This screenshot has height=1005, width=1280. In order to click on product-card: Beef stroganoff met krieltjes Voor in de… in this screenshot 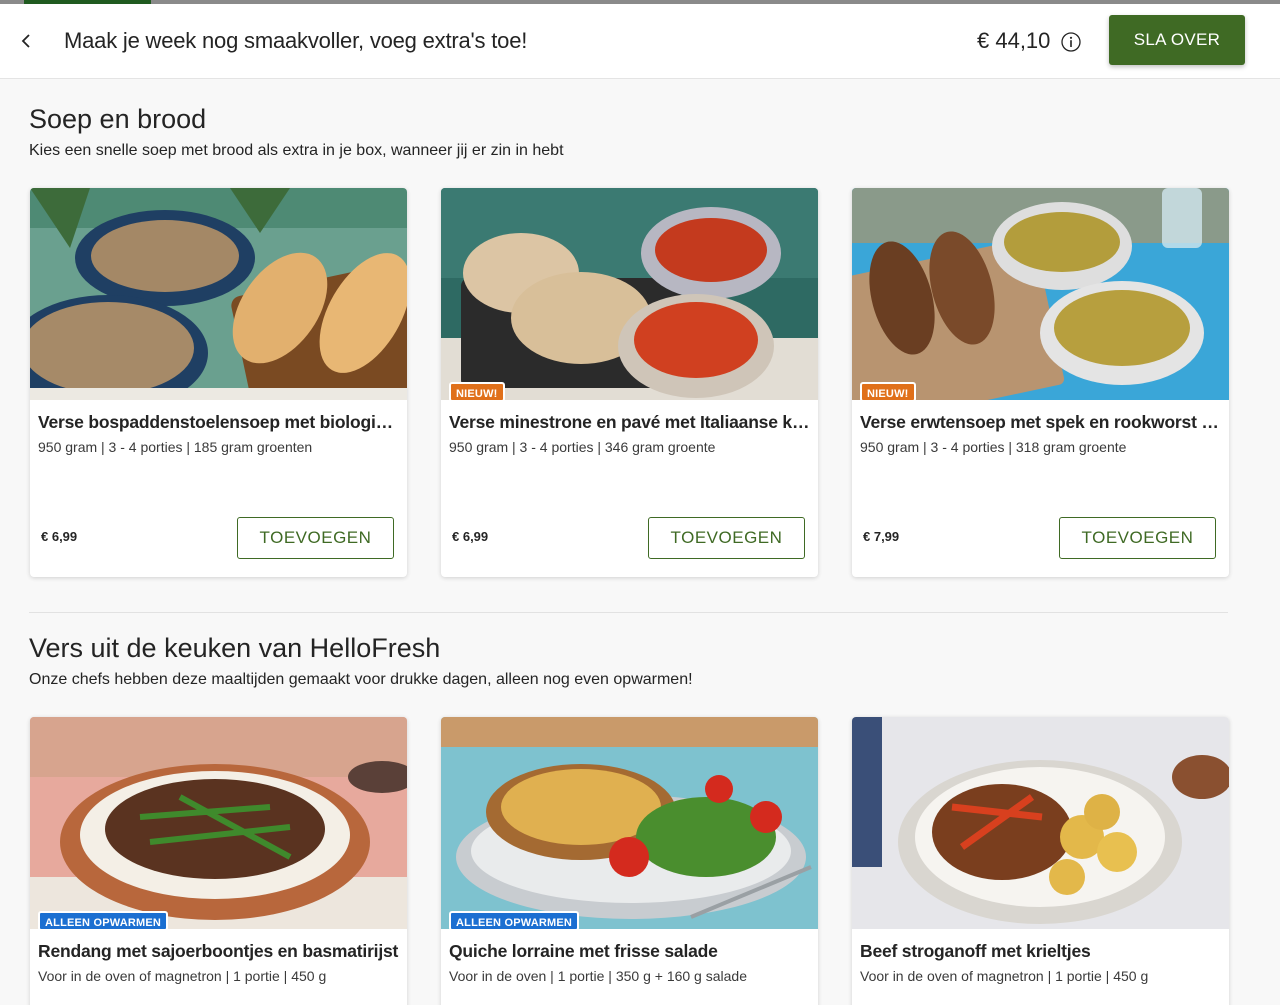, I will do `click(1040, 861)`.